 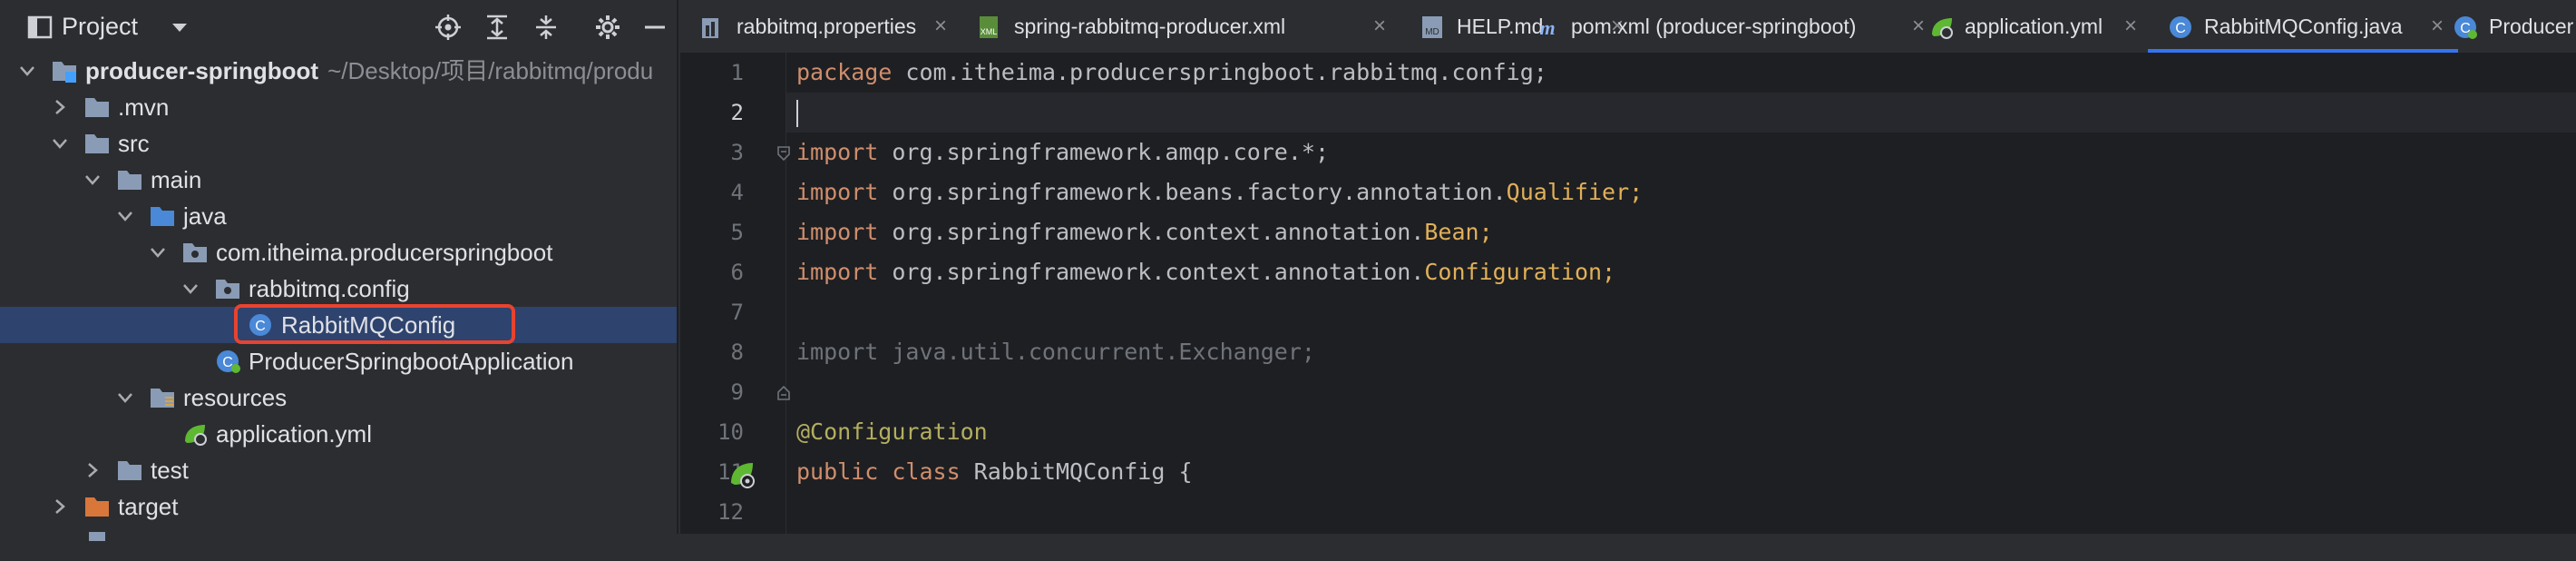 What do you see at coordinates (654, 27) in the screenshot?
I see `minimize-icon` at bounding box center [654, 27].